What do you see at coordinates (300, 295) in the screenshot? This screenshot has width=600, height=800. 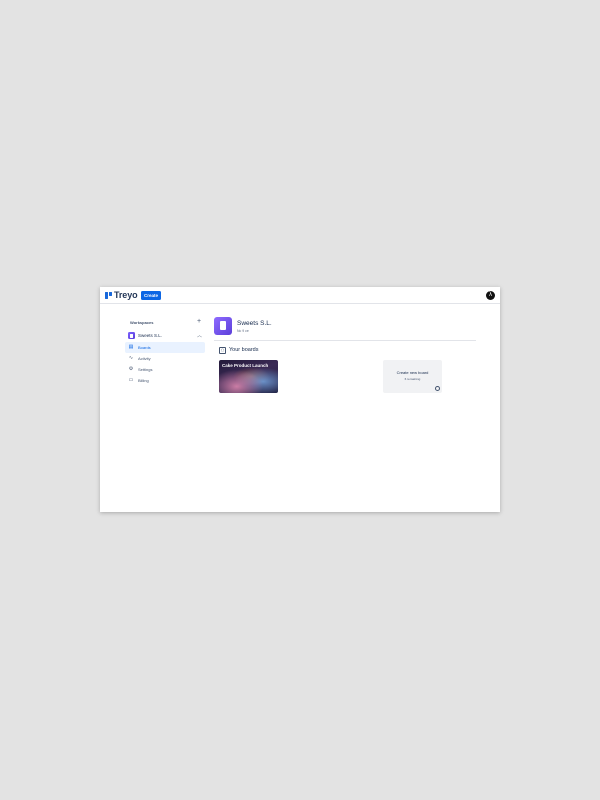 I see `top-navigation: Treyo Create λ` at bounding box center [300, 295].